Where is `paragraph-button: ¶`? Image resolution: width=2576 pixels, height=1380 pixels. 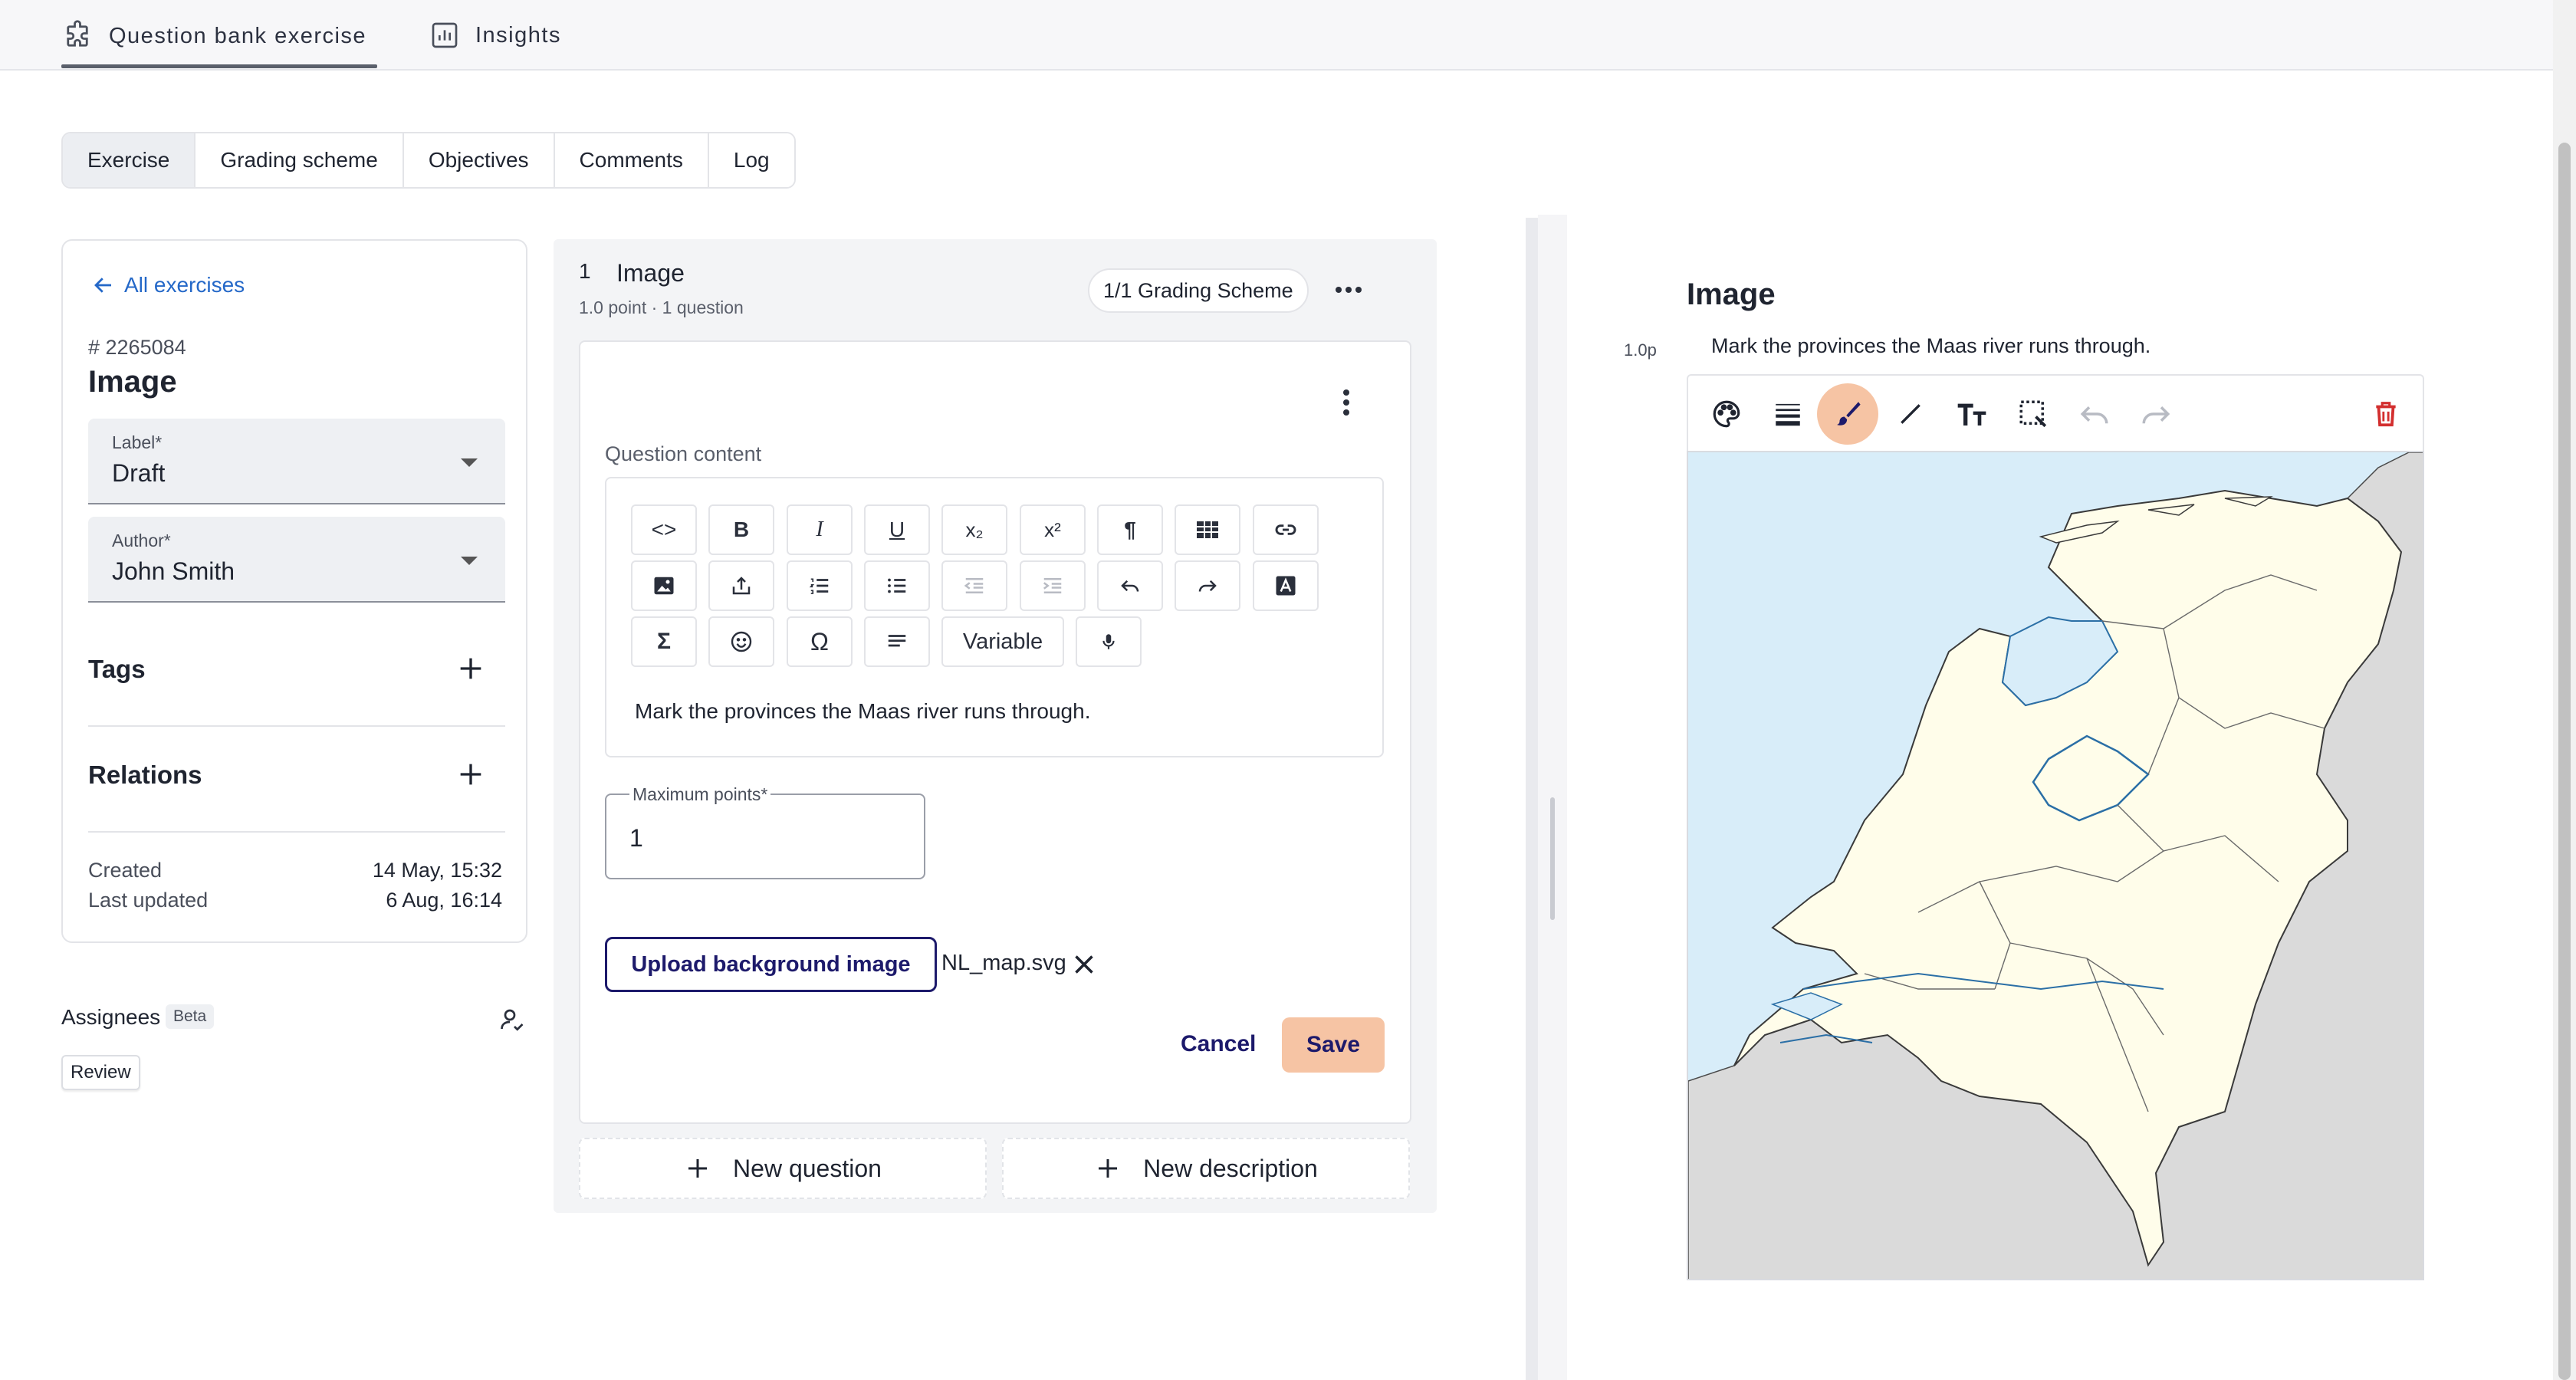 paragraph-button: ¶ is located at coordinates (1130, 529).